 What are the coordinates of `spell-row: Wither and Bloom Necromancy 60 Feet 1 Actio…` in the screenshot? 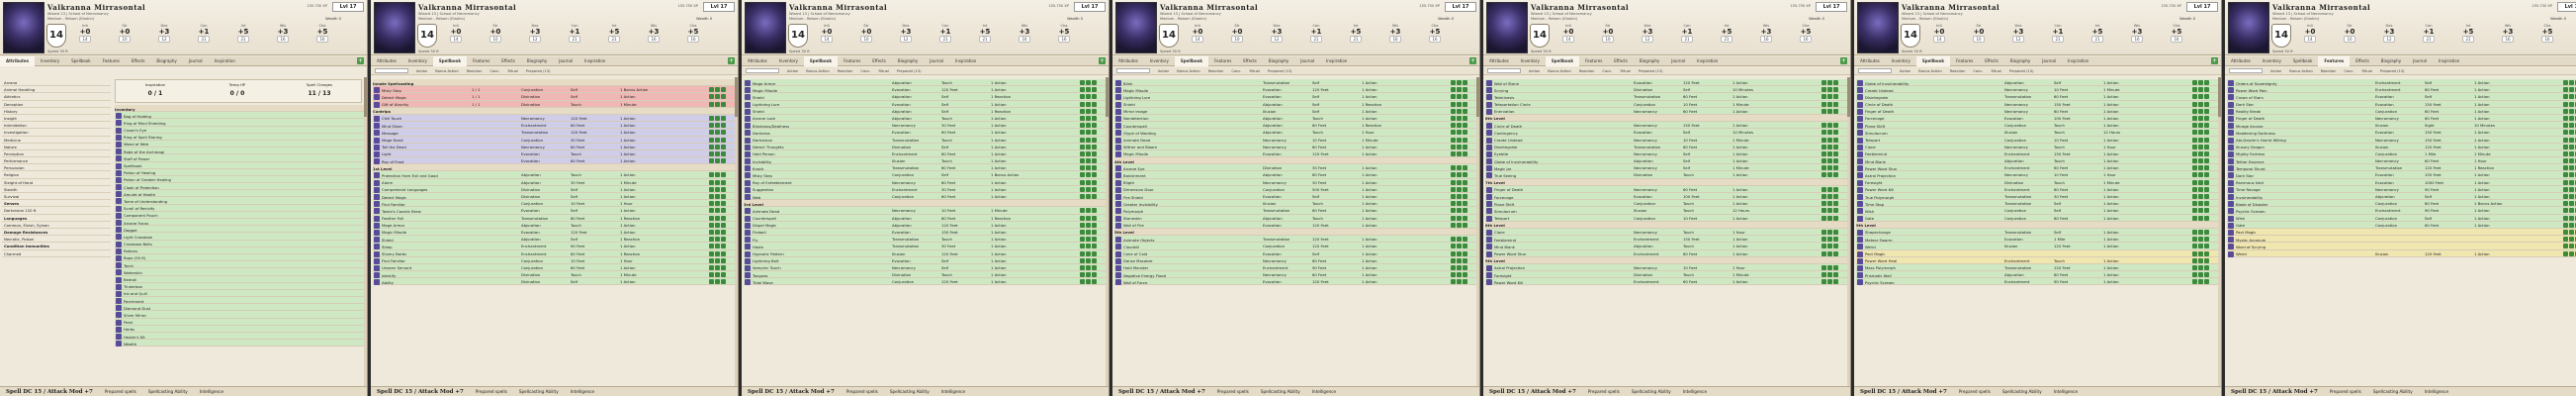 It's located at (1295, 146).